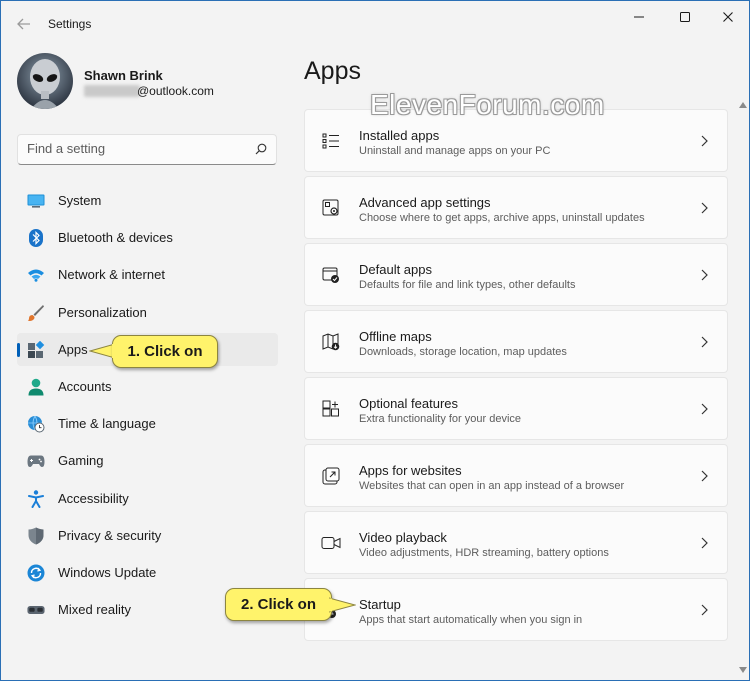 Image resolution: width=750 pixels, height=681 pixels. What do you see at coordinates (399, 135) in the screenshot?
I see `card-title: Installed apps` at bounding box center [399, 135].